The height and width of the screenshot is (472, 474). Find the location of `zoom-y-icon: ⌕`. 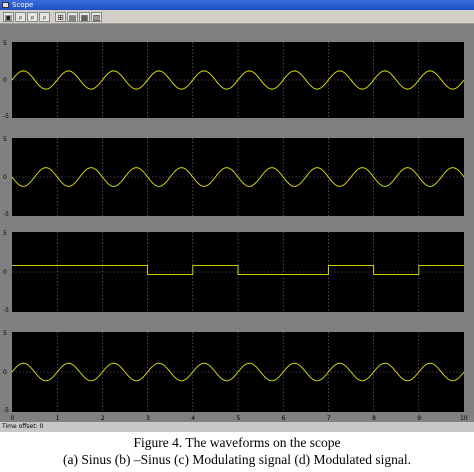

zoom-y-icon: ⌕ is located at coordinates (44, 17).